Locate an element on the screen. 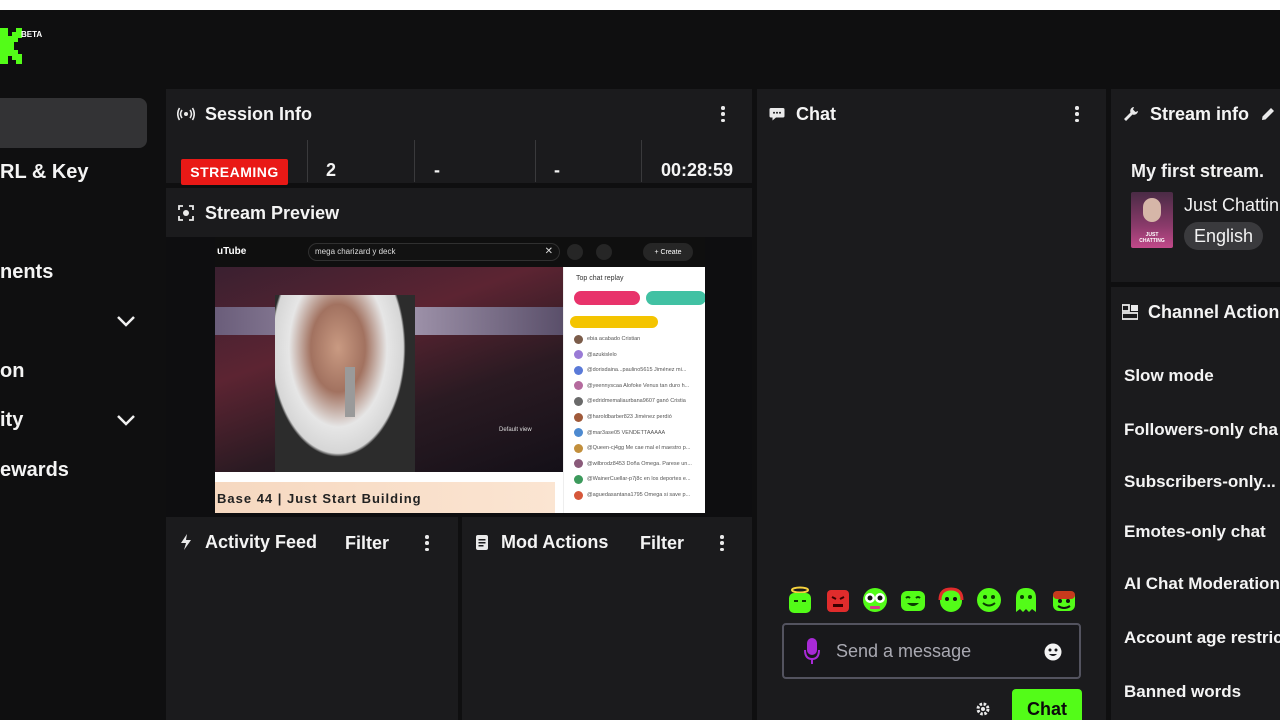 This screenshot has height=720, width=1280. preview-chat-line: @mar3ase05 VENDETTAAAAA is located at coordinates (639, 433).